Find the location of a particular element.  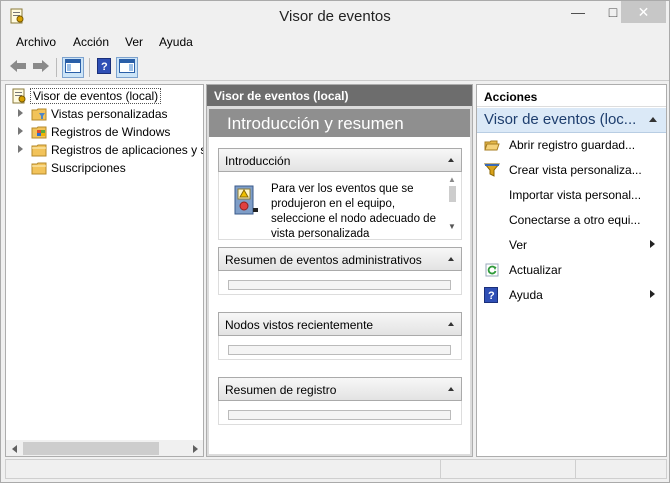

show-hide-console-tree-button is located at coordinates (73, 67).